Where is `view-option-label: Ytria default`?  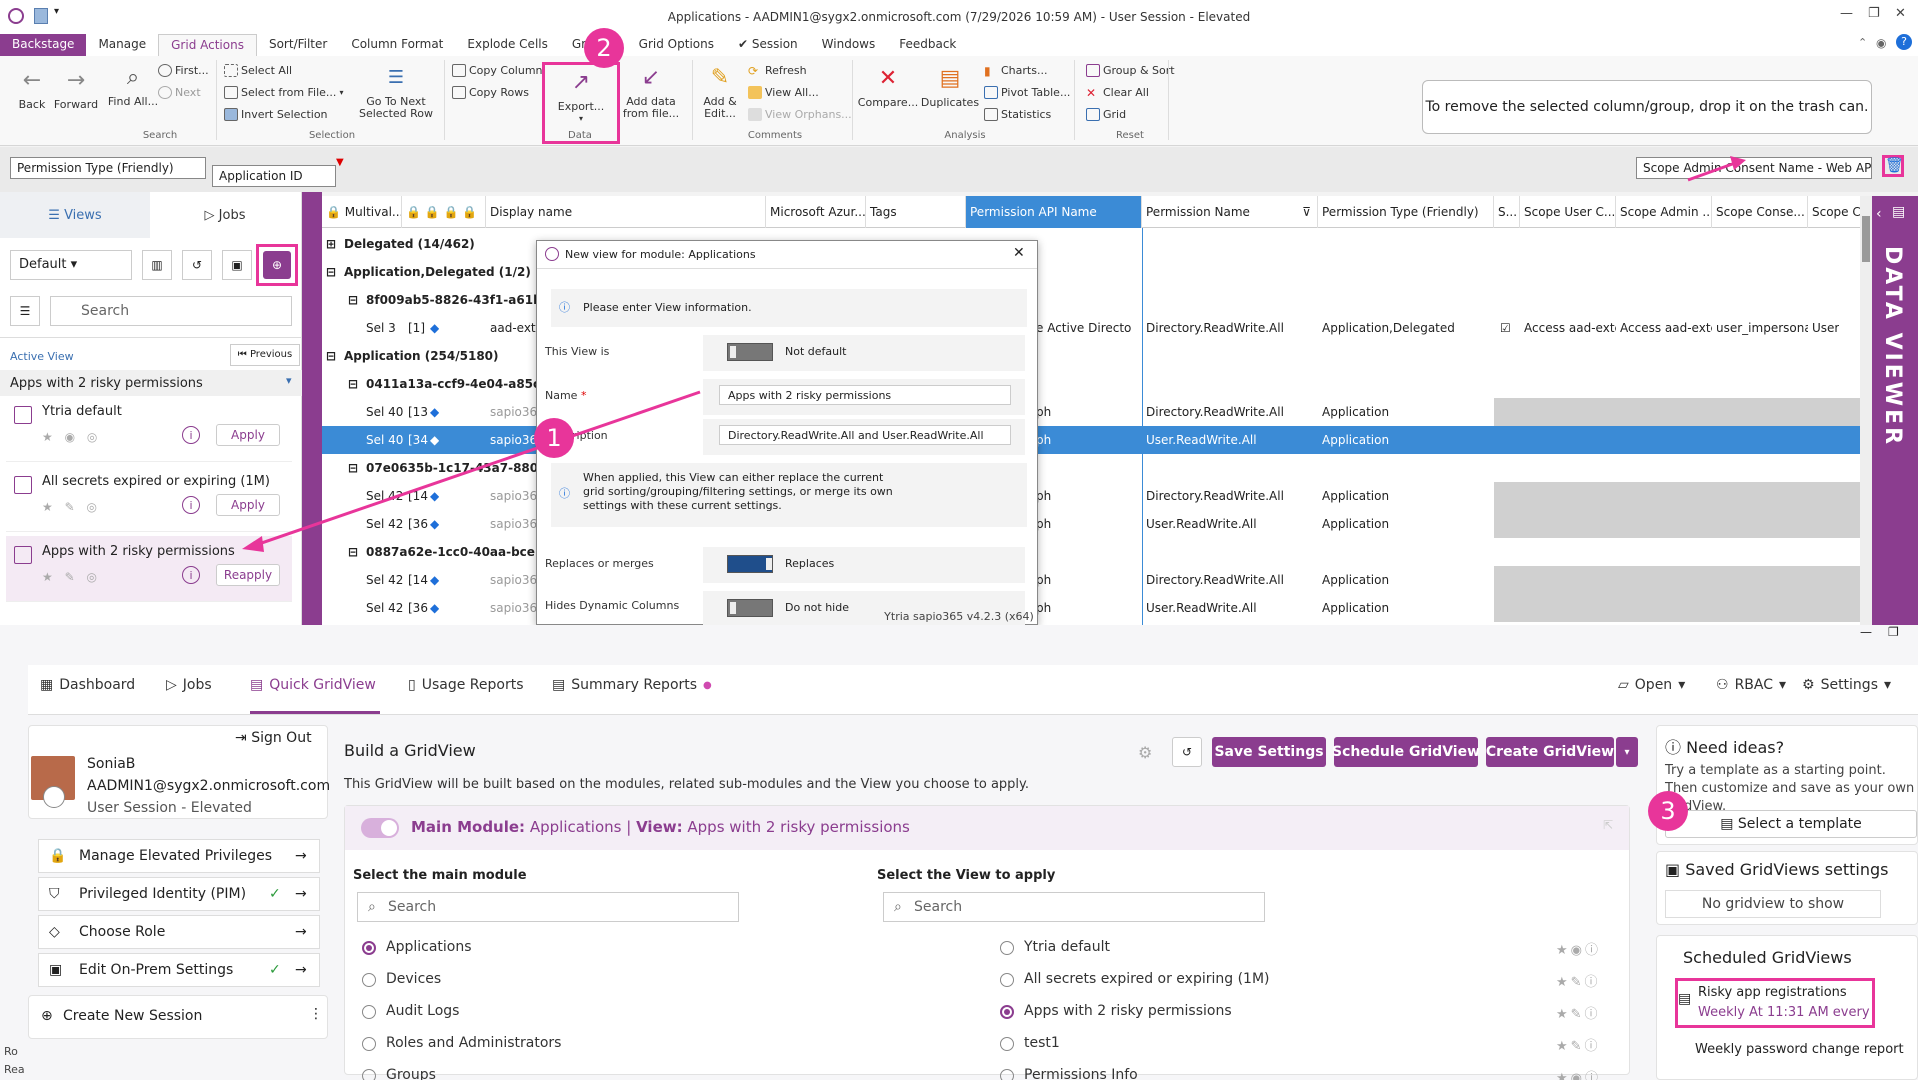 view-option-label: Ytria default is located at coordinates (1067, 947).